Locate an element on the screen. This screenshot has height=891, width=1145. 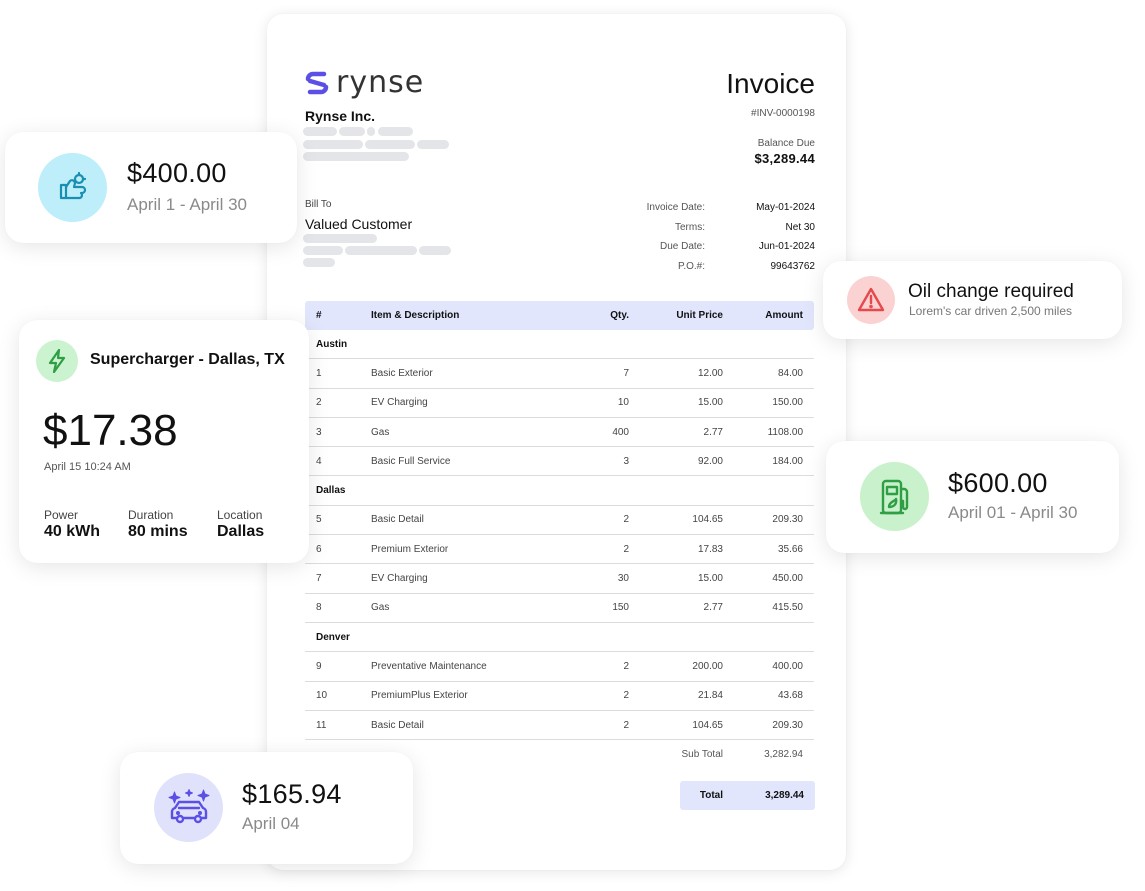
rynse-logo-icon is located at coordinates (317, 83).